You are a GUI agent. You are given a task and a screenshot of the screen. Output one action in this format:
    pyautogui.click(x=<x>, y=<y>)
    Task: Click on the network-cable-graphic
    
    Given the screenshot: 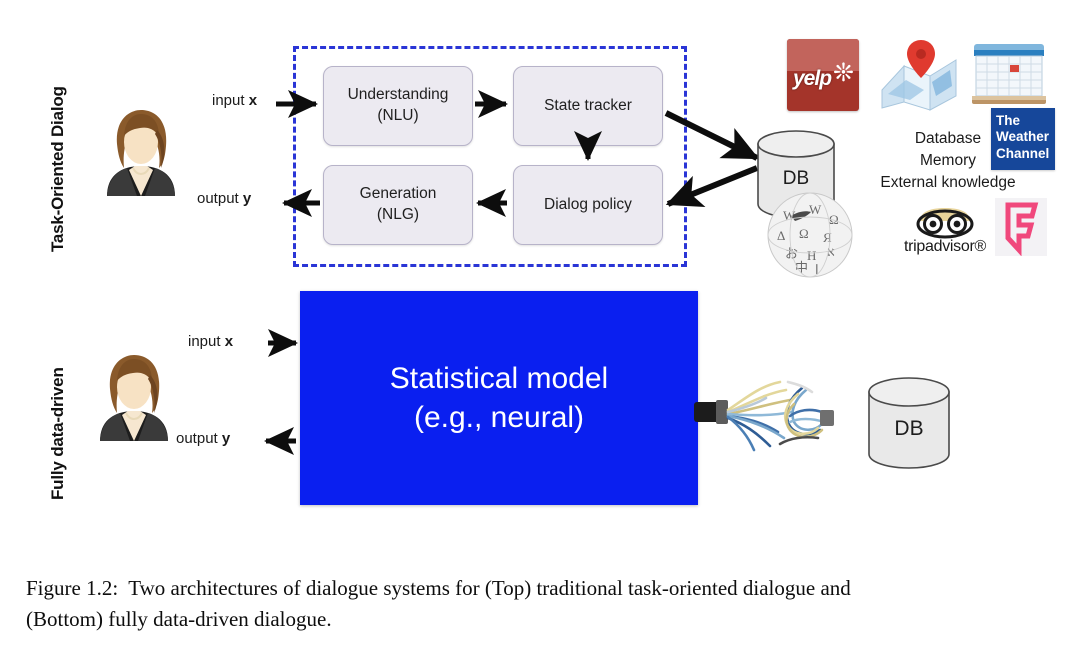 What is the action you would take?
    pyautogui.click(x=774, y=415)
    